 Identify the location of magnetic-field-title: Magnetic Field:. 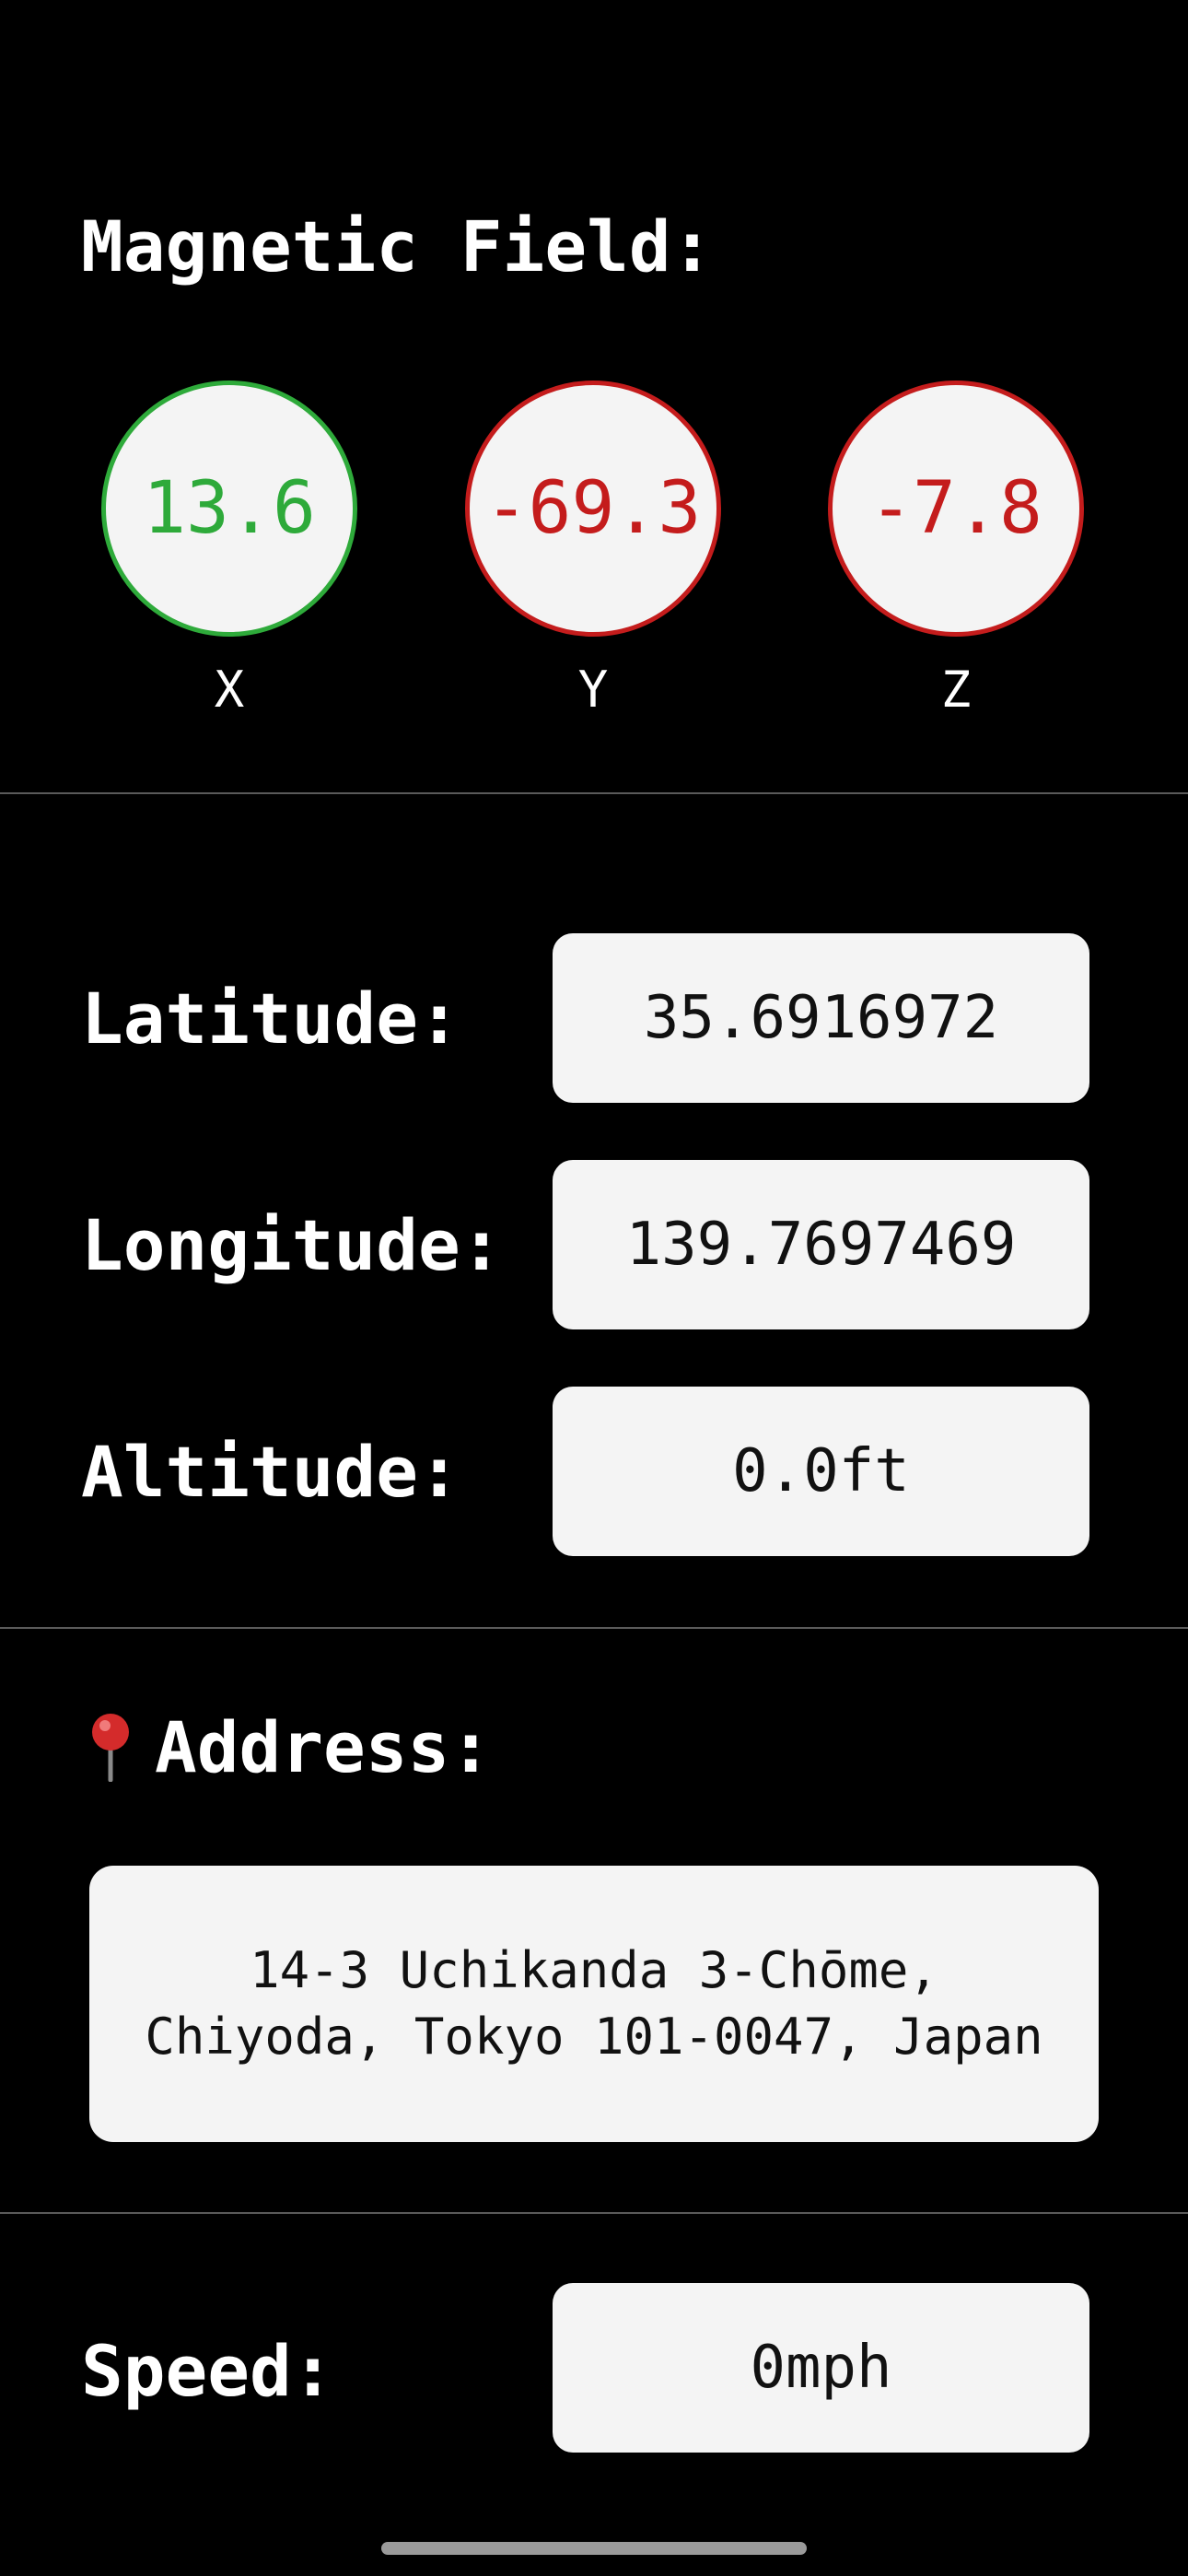
(397, 246).